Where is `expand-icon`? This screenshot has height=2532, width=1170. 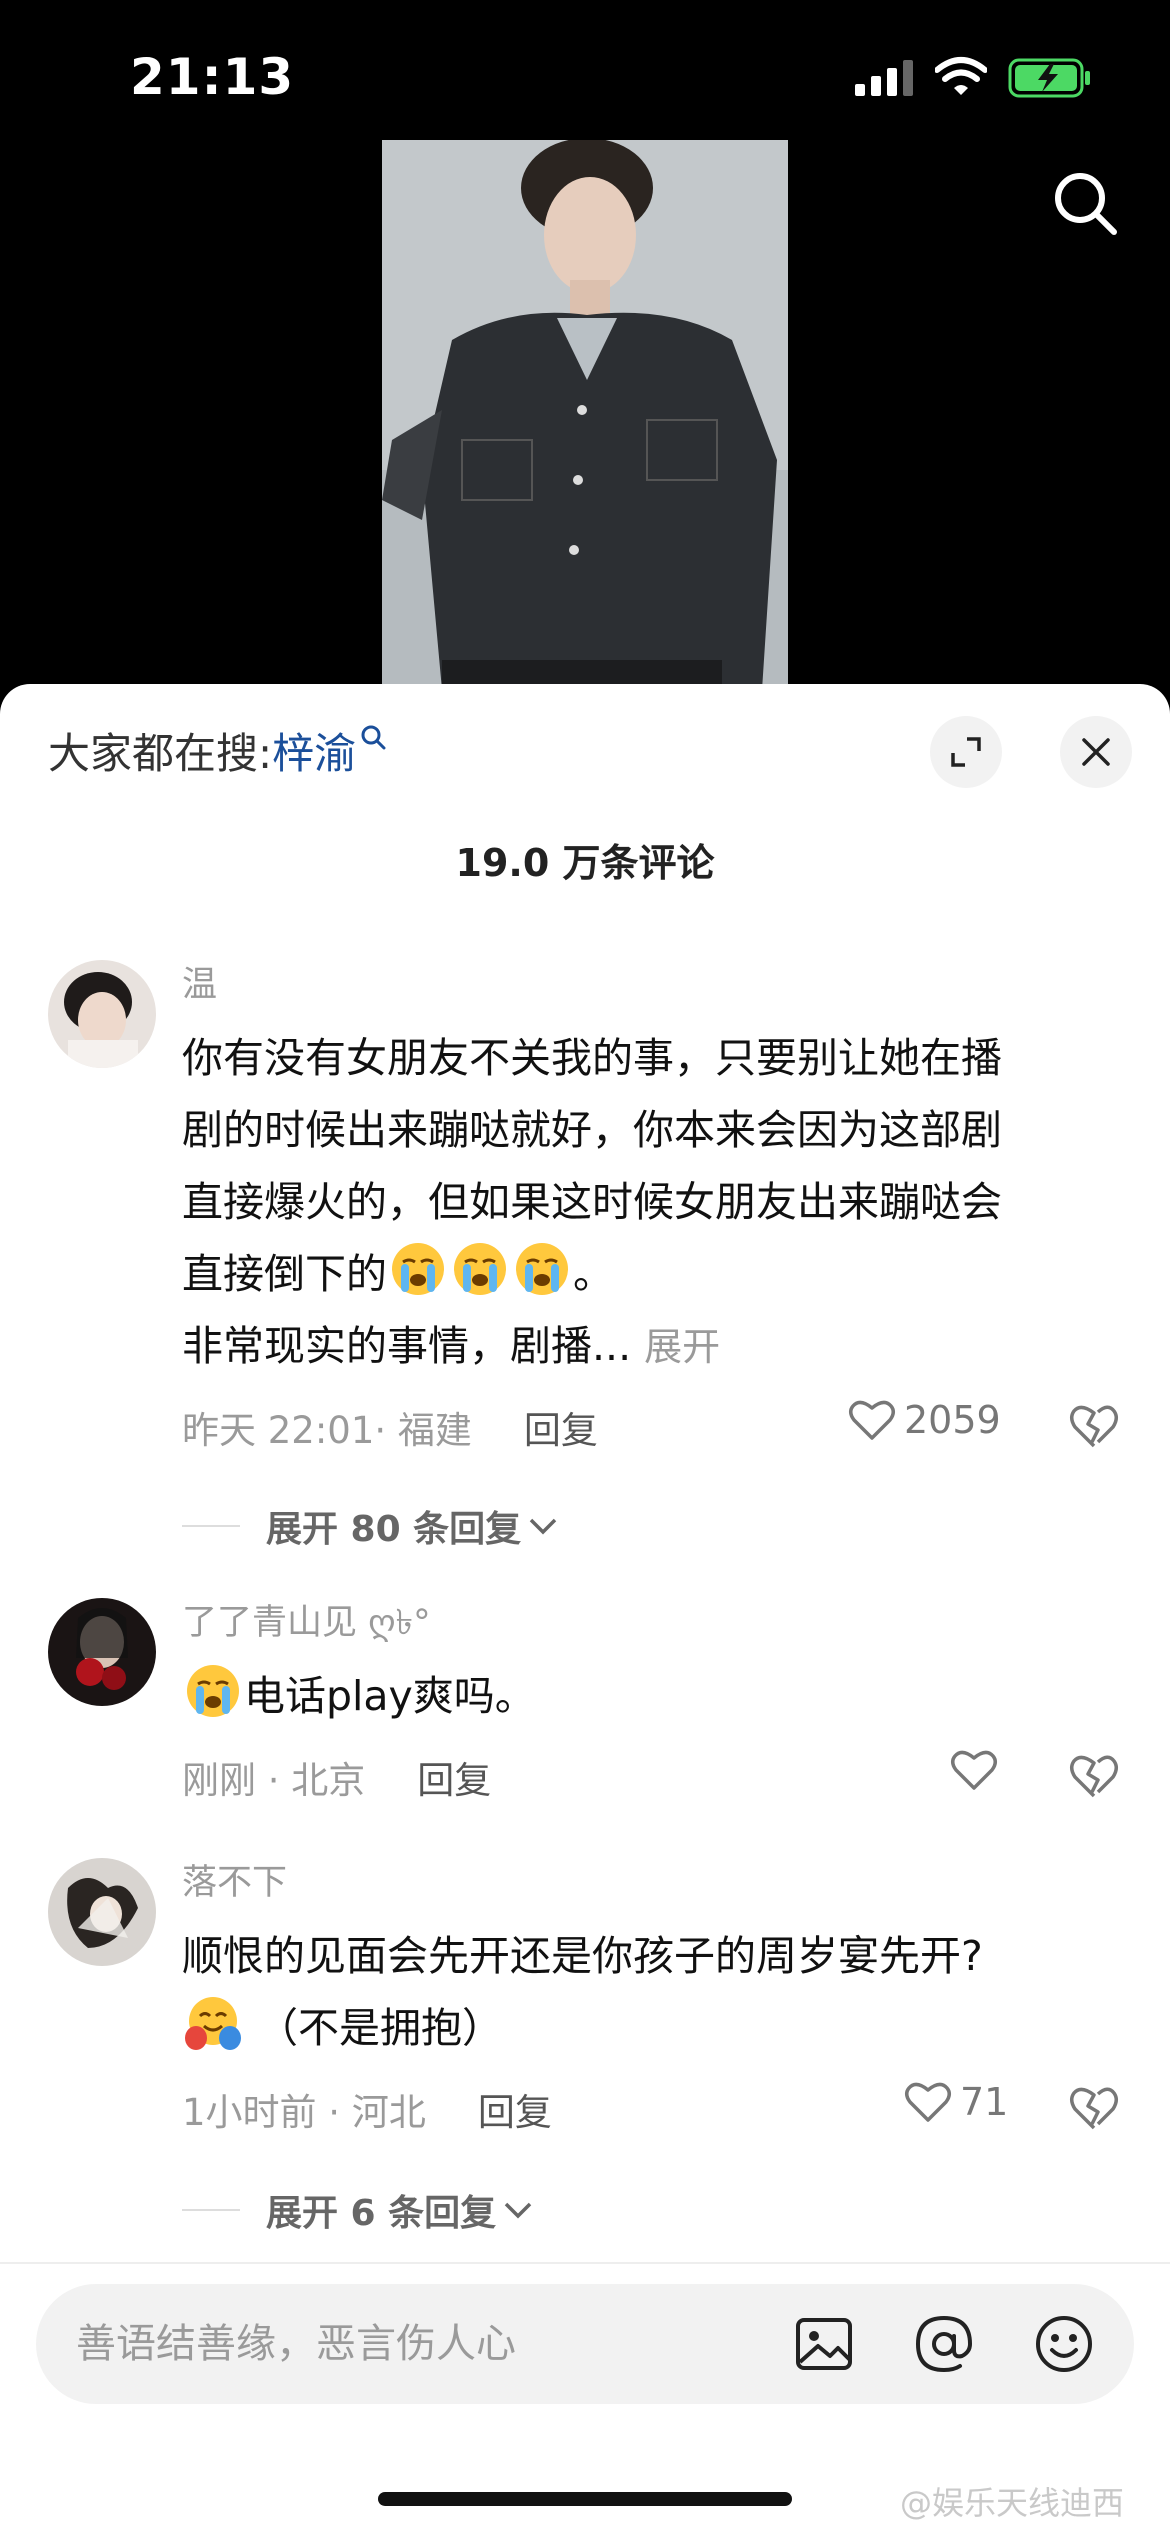 expand-icon is located at coordinates (966, 752).